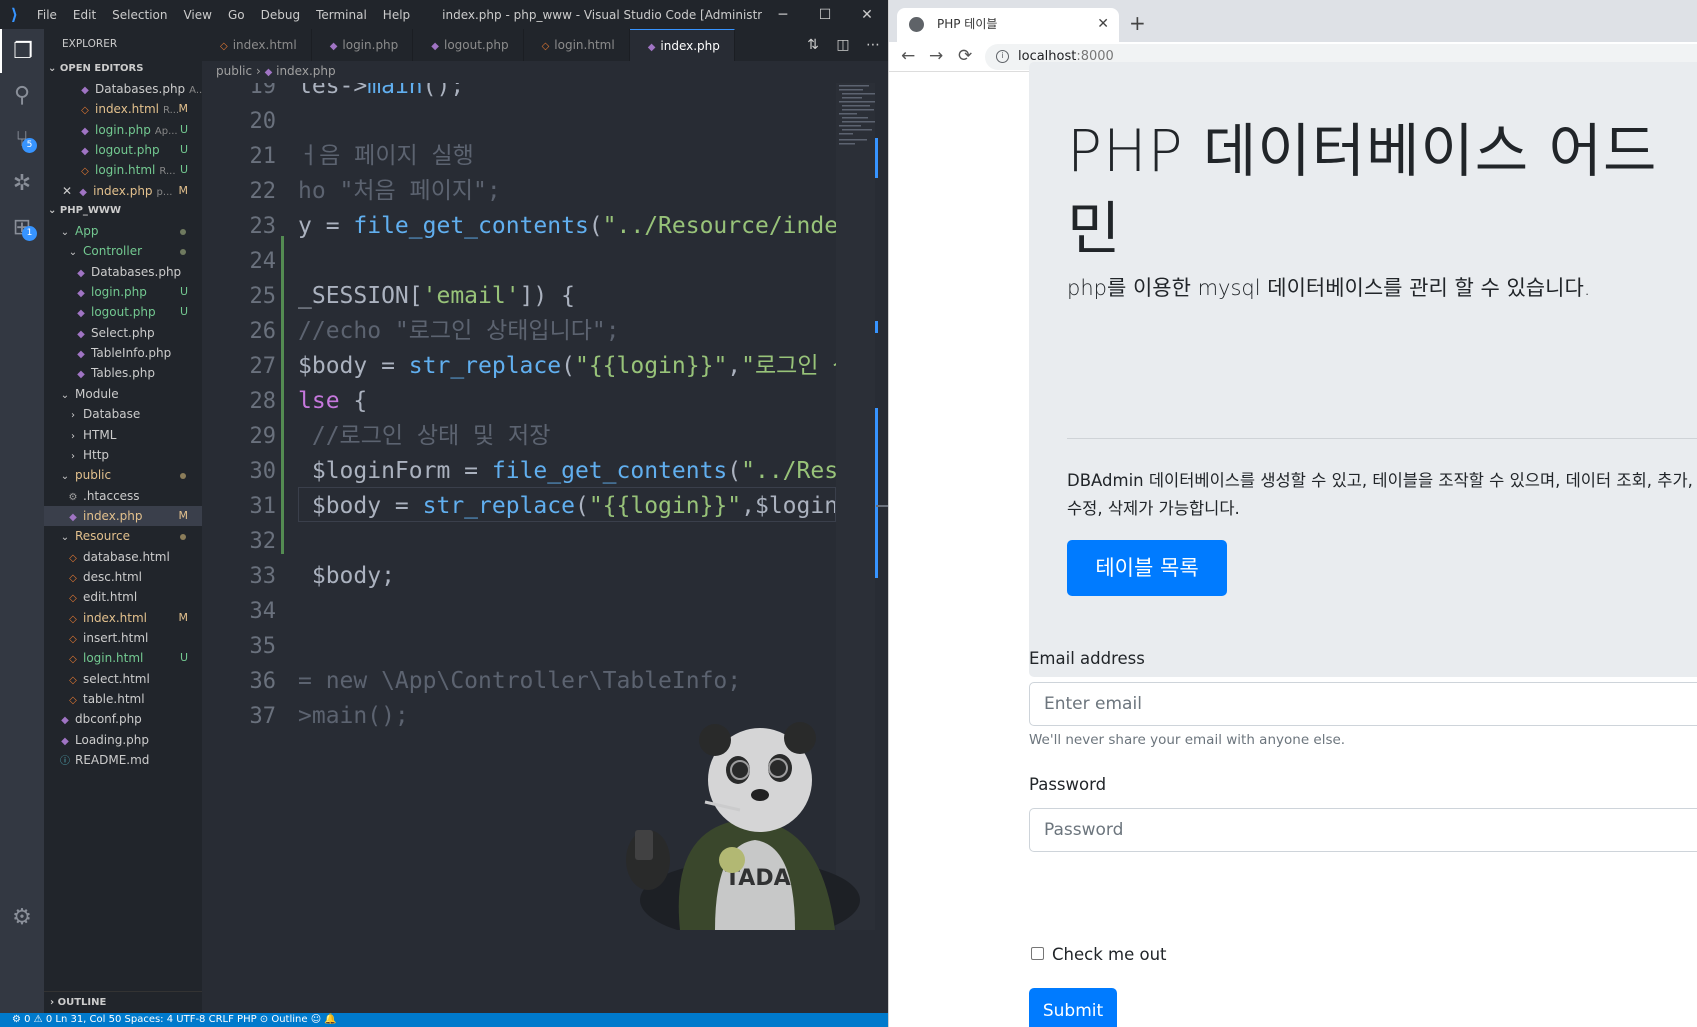  Describe the element at coordinates (843, 45) in the screenshot. I see `split-editor-icon: ◫` at that location.